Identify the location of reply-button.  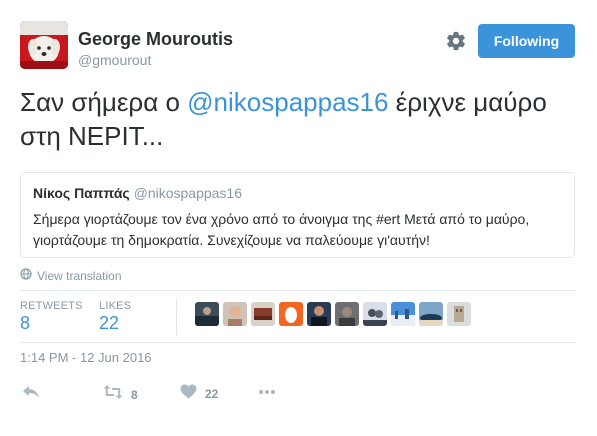
(31, 394).